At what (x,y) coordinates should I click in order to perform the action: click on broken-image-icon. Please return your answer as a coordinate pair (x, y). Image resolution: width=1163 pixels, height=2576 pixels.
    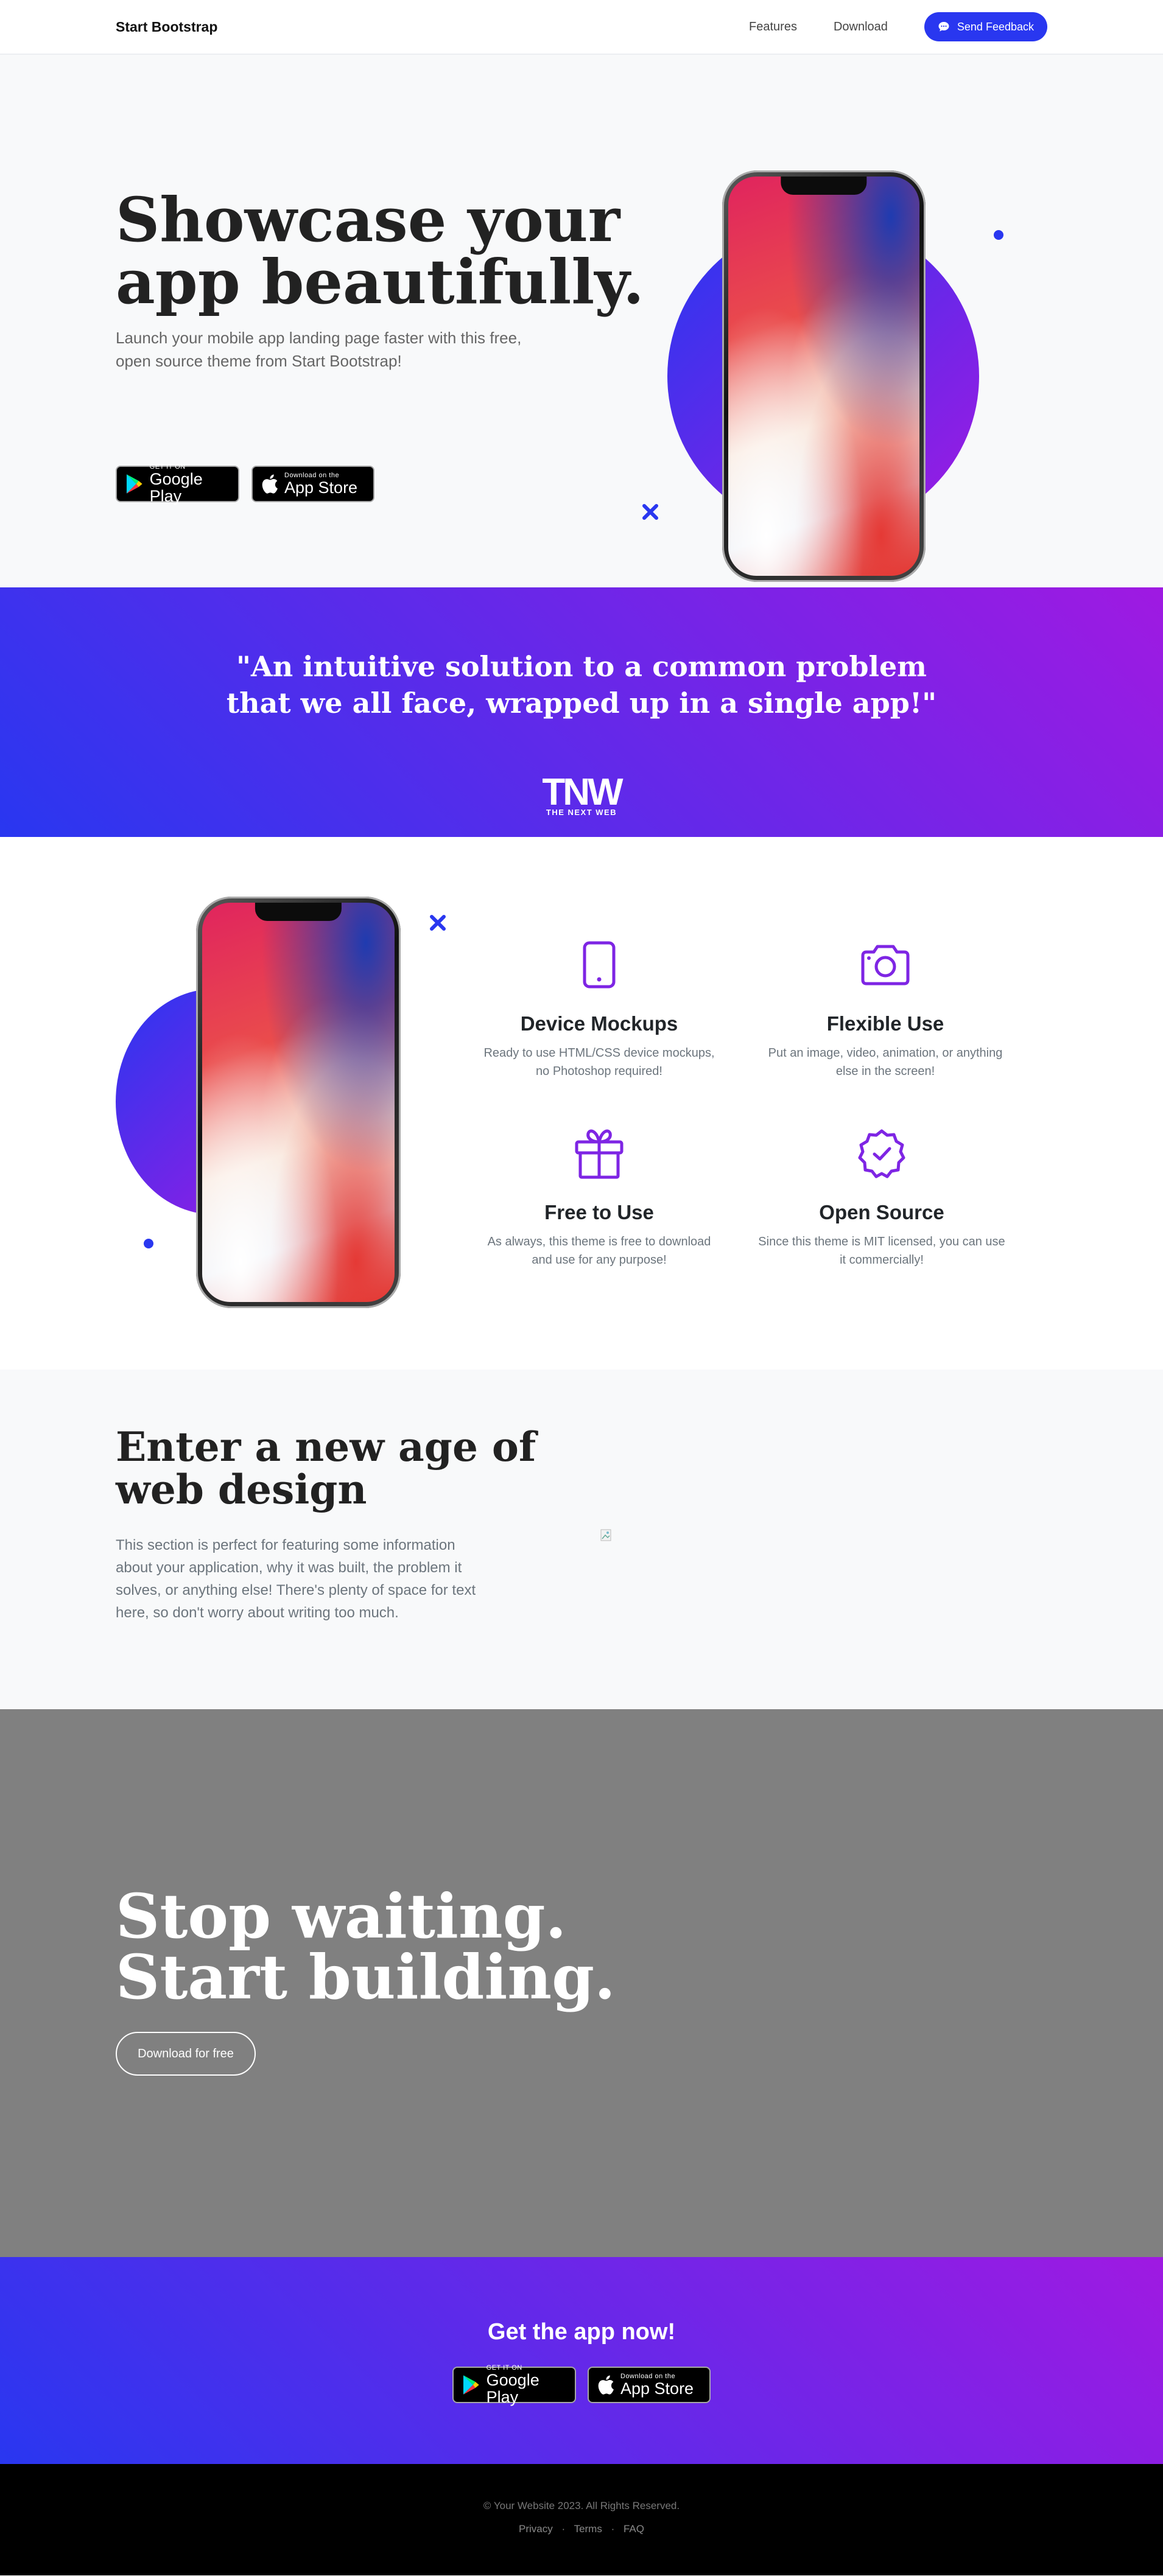
    Looking at the image, I should click on (605, 1535).